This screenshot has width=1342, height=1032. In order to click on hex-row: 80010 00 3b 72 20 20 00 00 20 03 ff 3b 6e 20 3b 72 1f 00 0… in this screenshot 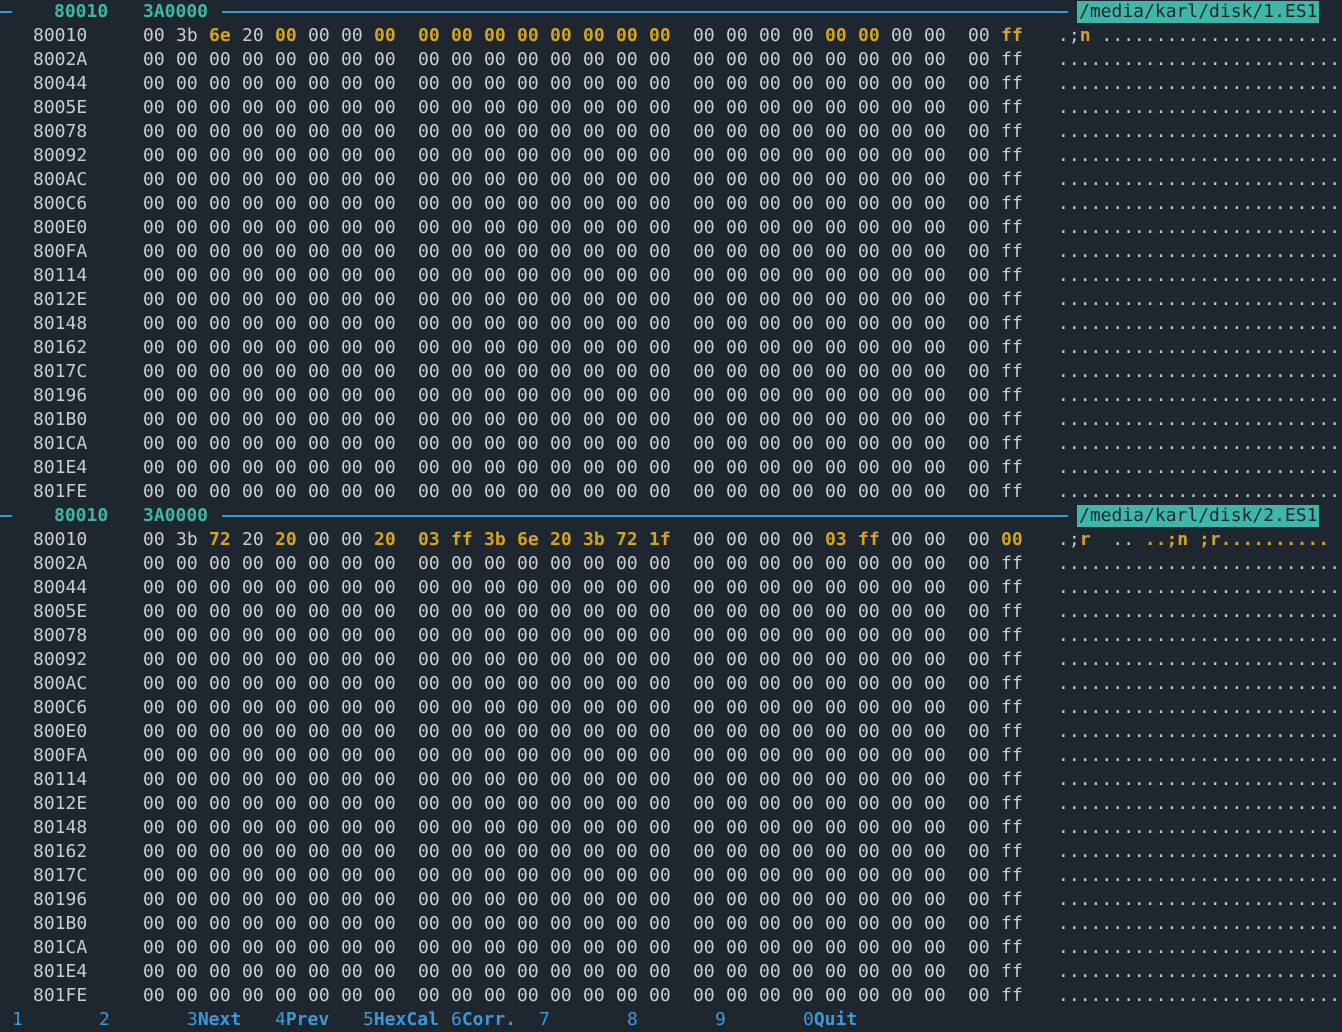, I will do `click(671, 540)`.